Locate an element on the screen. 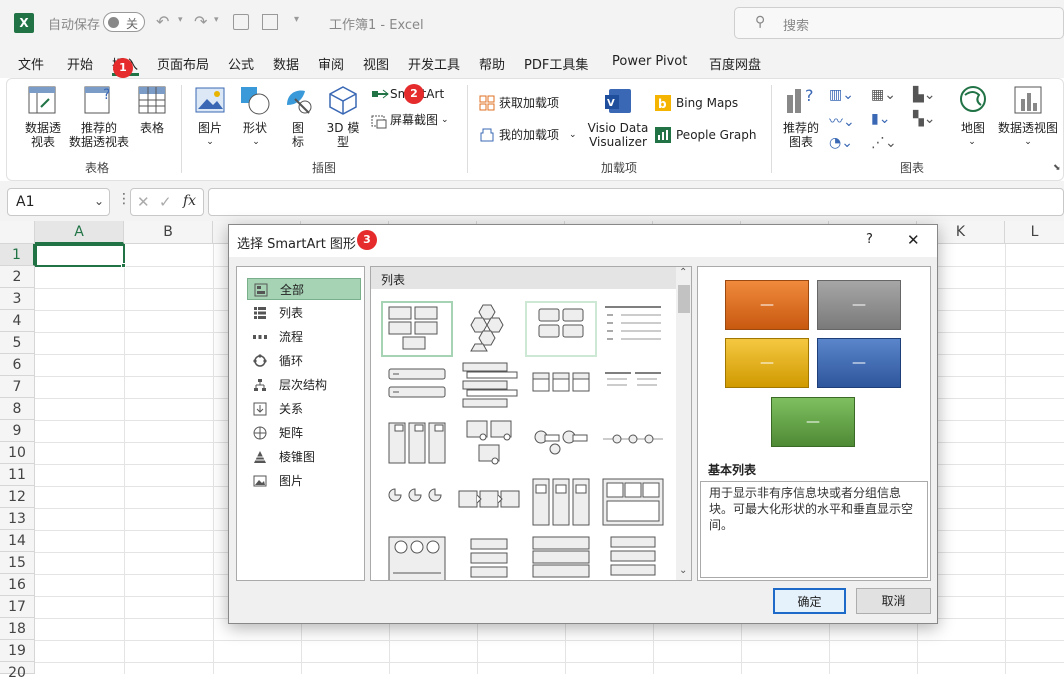  pie-chart-icon: ◔⌄ is located at coordinates (841, 143).